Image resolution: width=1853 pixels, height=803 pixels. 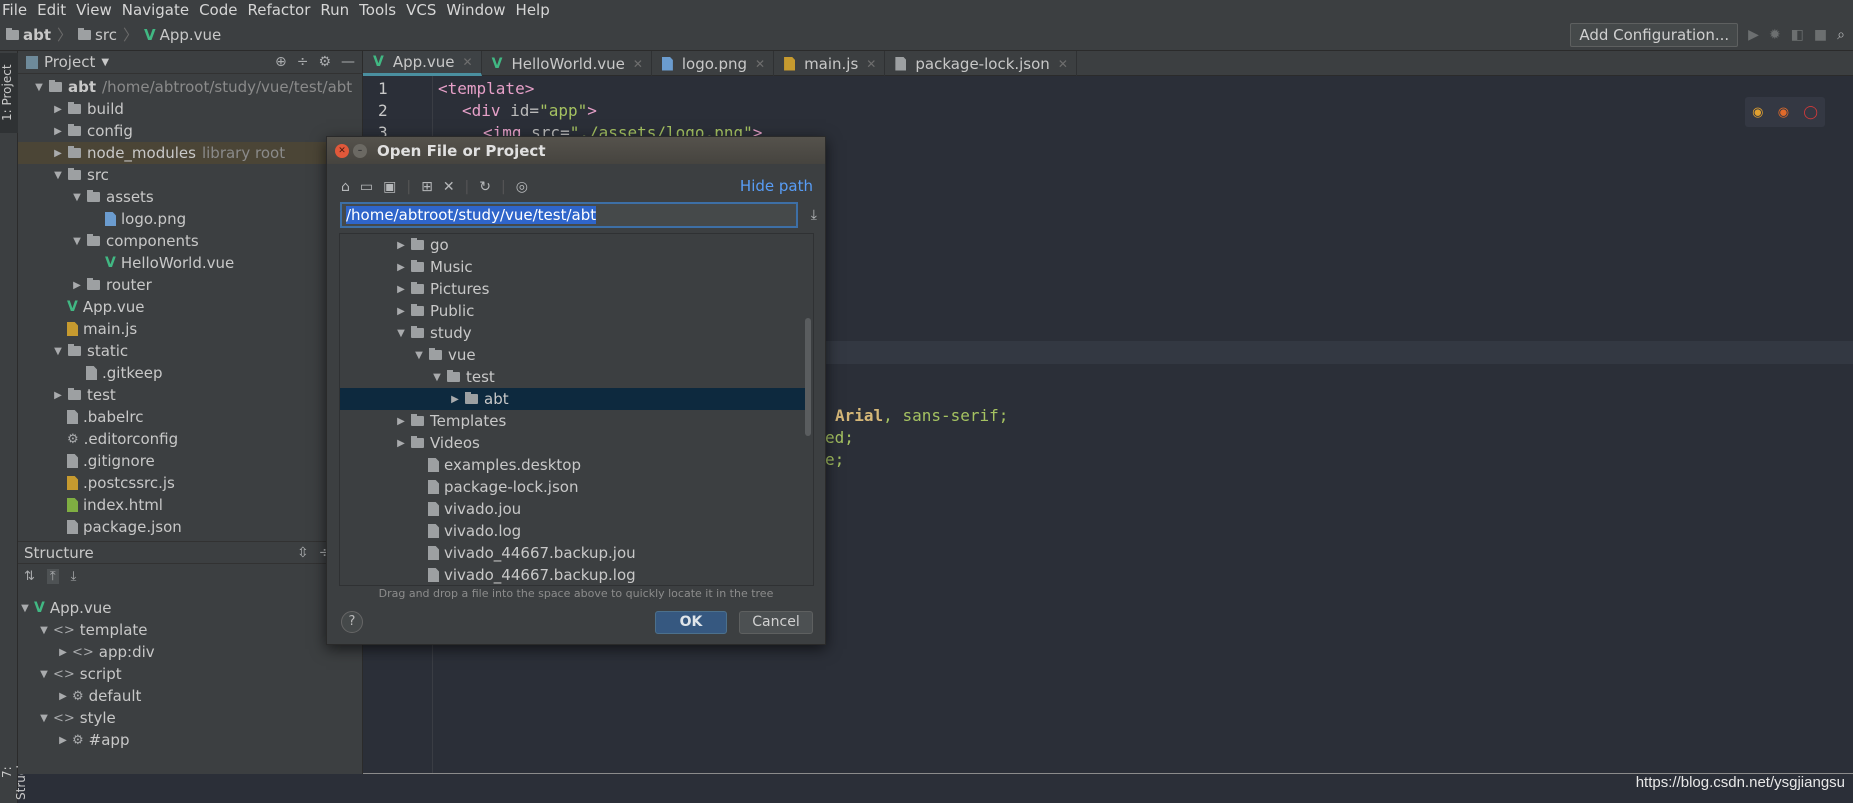 What do you see at coordinates (839, 437) in the screenshot?
I see `code-fragment: ed;` at bounding box center [839, 437].